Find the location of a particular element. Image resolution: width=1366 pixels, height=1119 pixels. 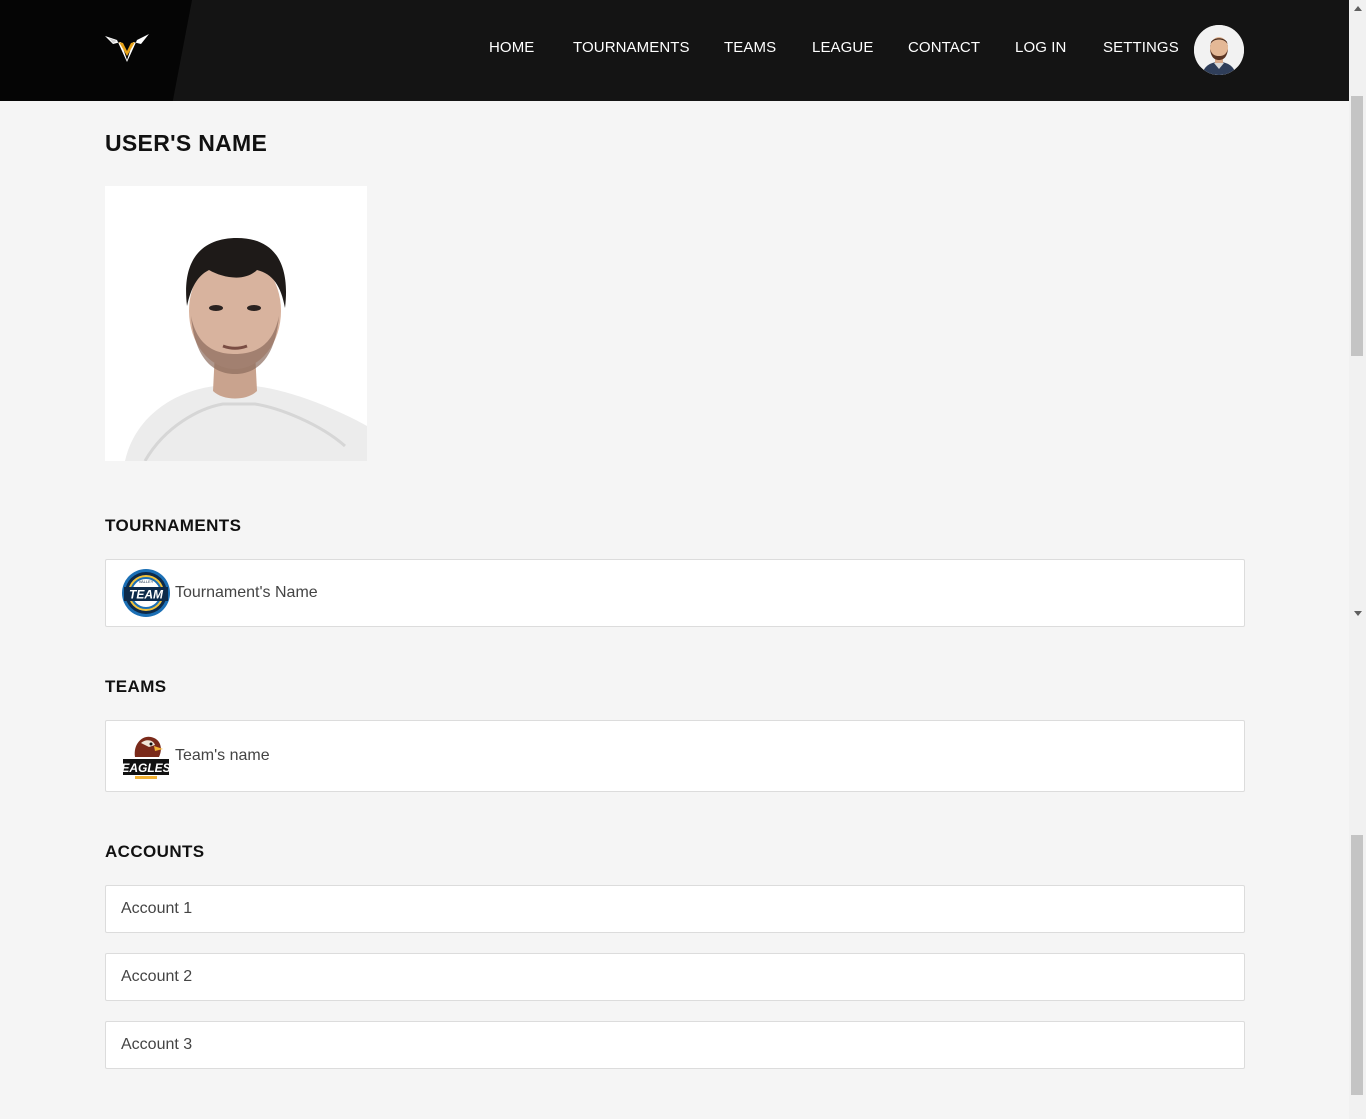

accounts-heading: ACCOUNTS is located at coordinates (155, 851).